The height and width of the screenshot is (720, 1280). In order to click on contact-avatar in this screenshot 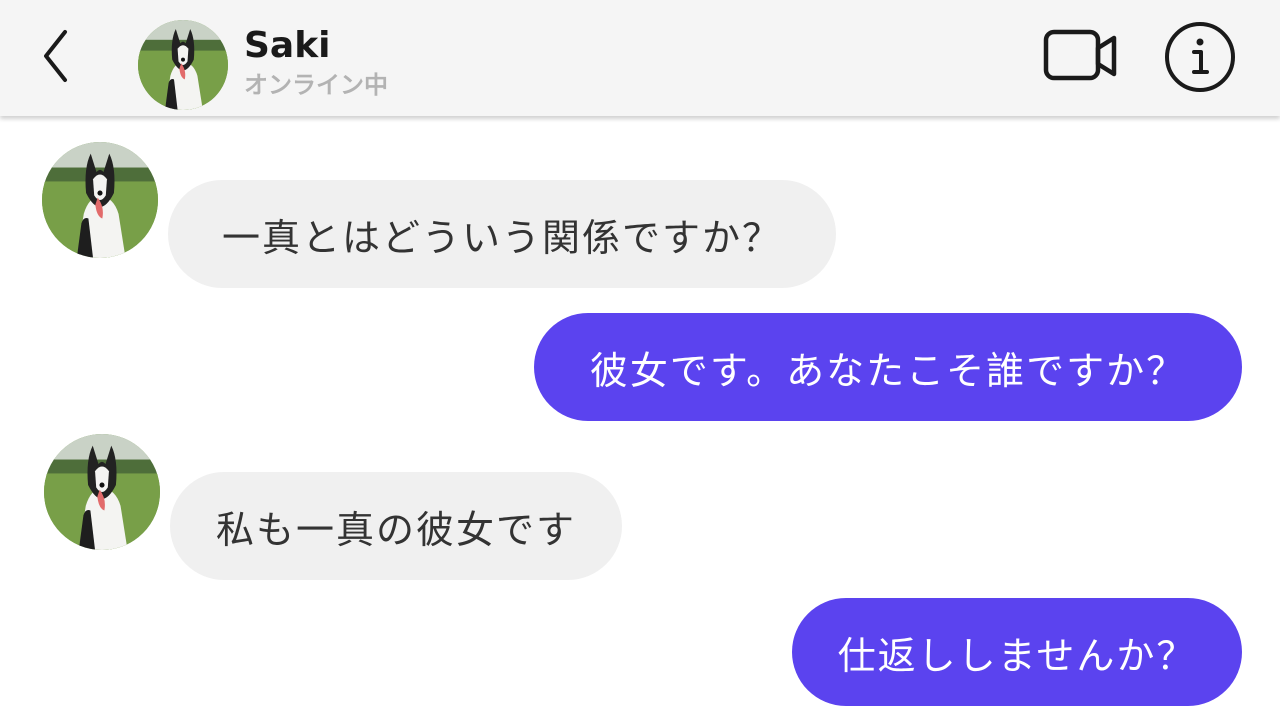, I will do `click(183, 65)`.